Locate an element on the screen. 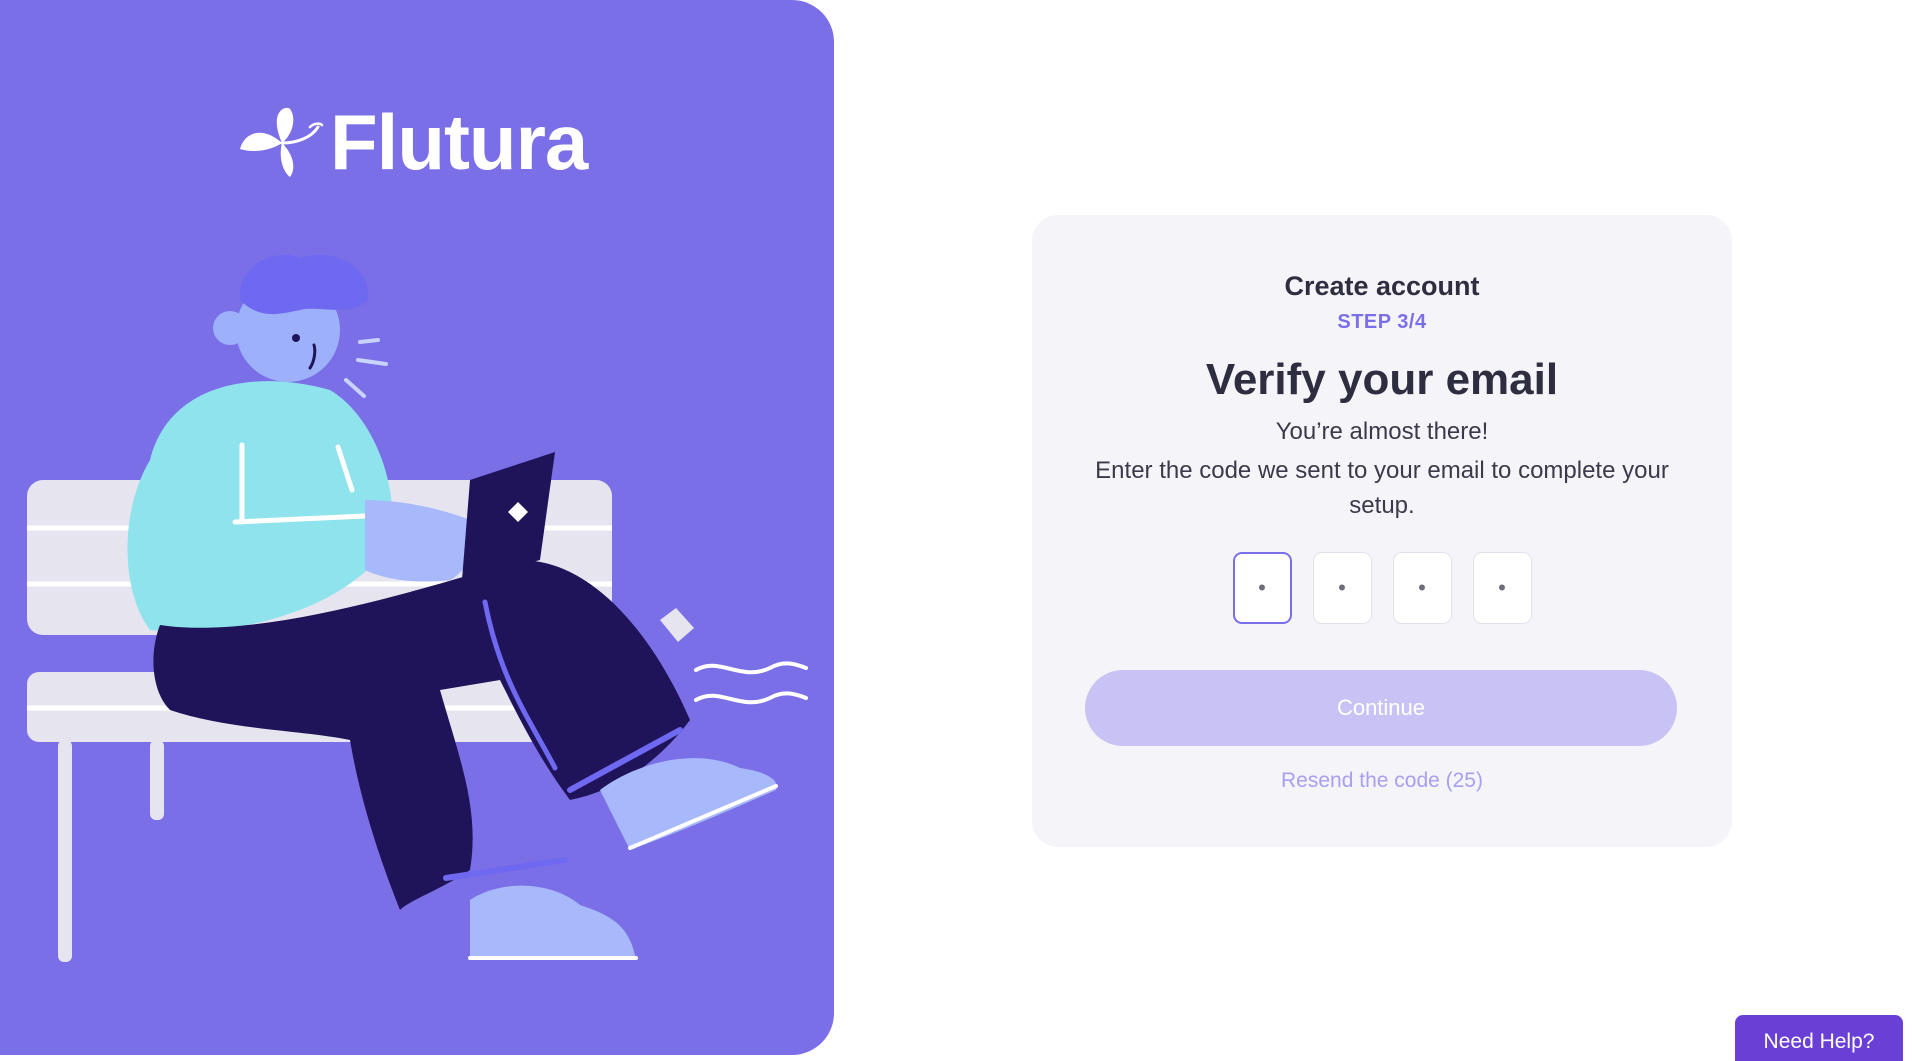 This screenshot has height=1061, width=1920. continue-button: Continue is located at coordinates (1381, 708).